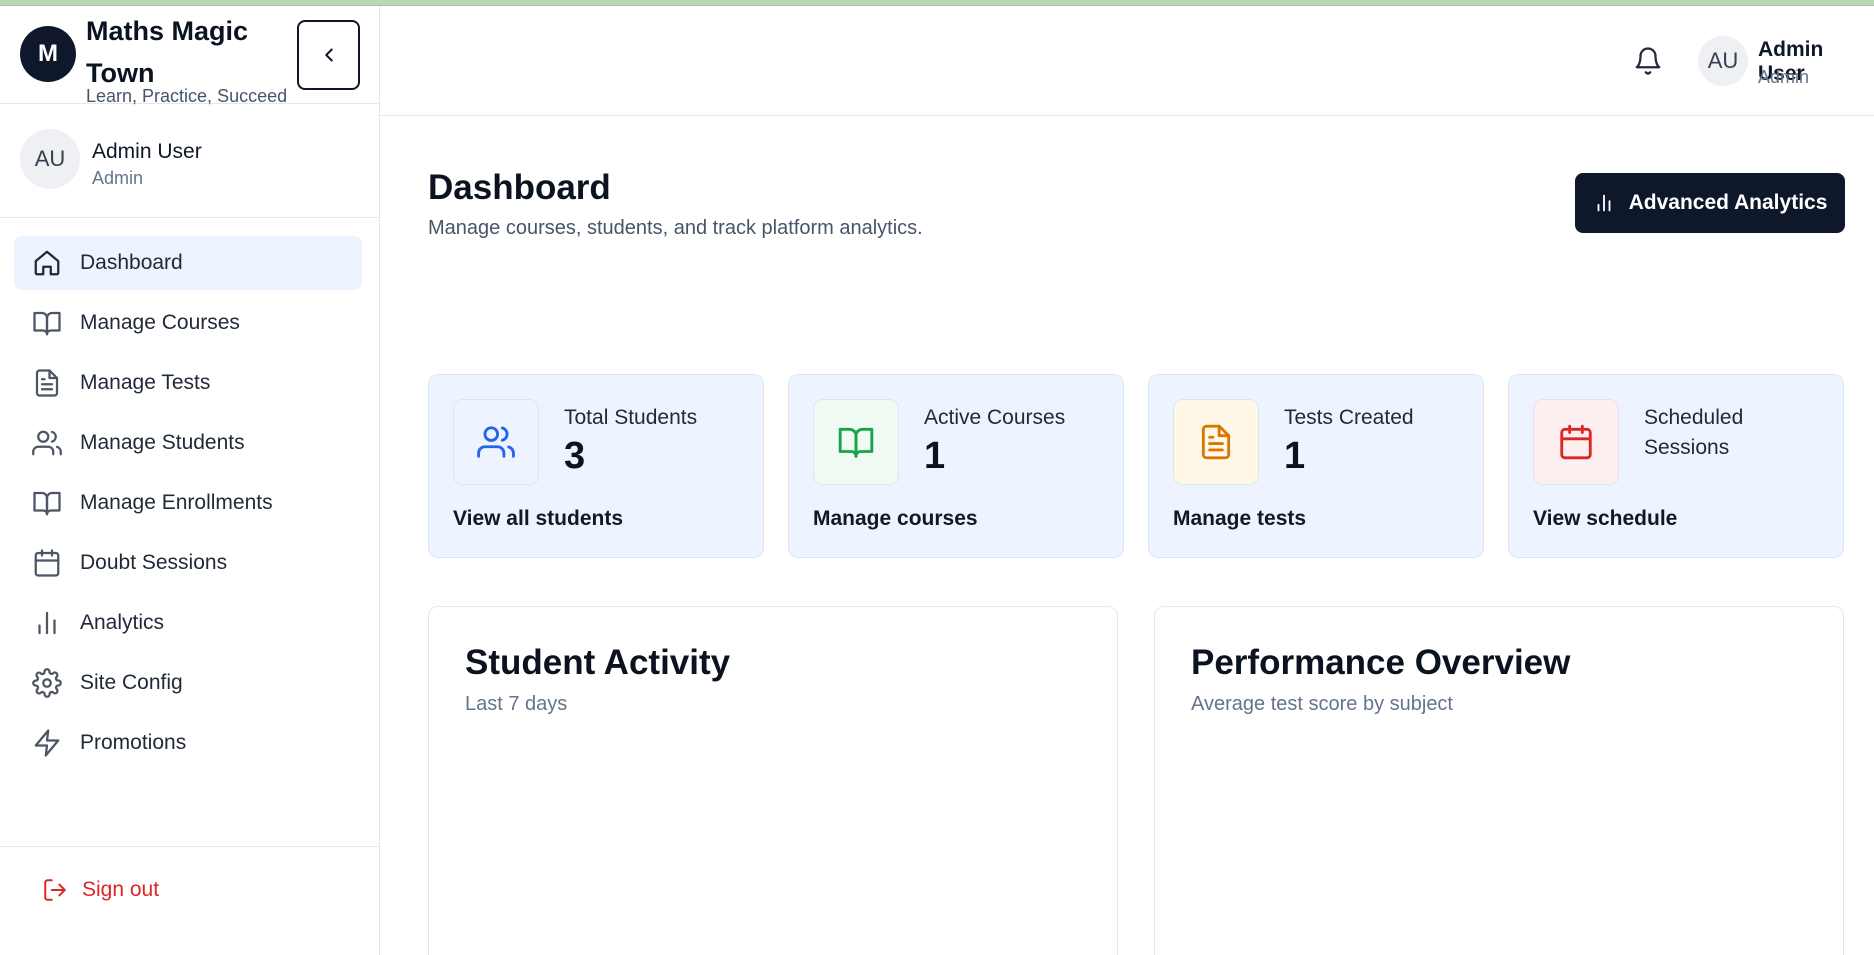  What do you see at coordinates (575, 456) in the screenshot?
I see `stat-value: 3` at bounding box center [575, 456].